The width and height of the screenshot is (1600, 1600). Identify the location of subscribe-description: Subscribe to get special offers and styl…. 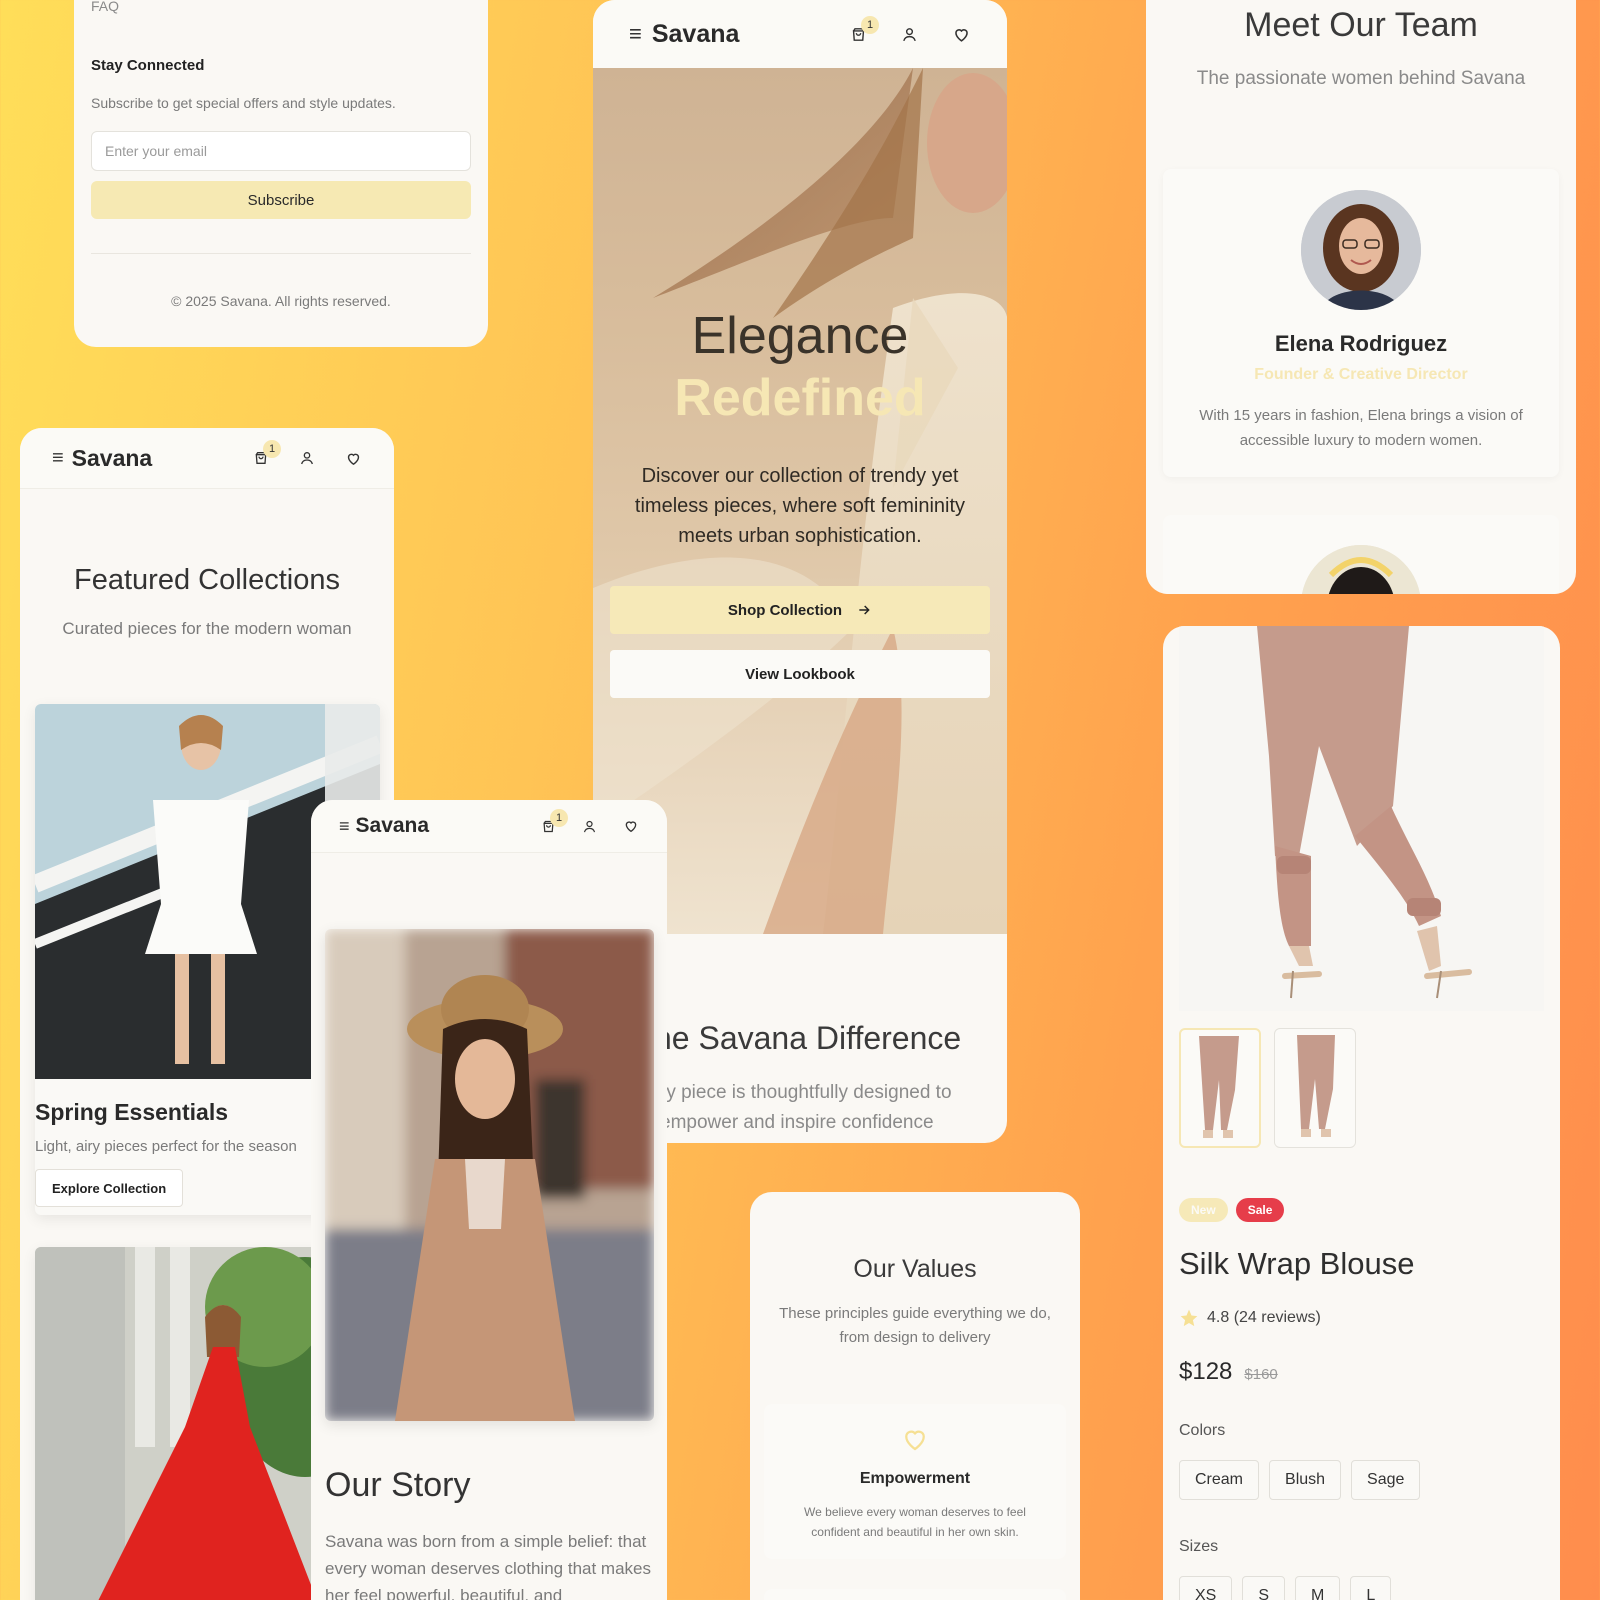
(243, 103).